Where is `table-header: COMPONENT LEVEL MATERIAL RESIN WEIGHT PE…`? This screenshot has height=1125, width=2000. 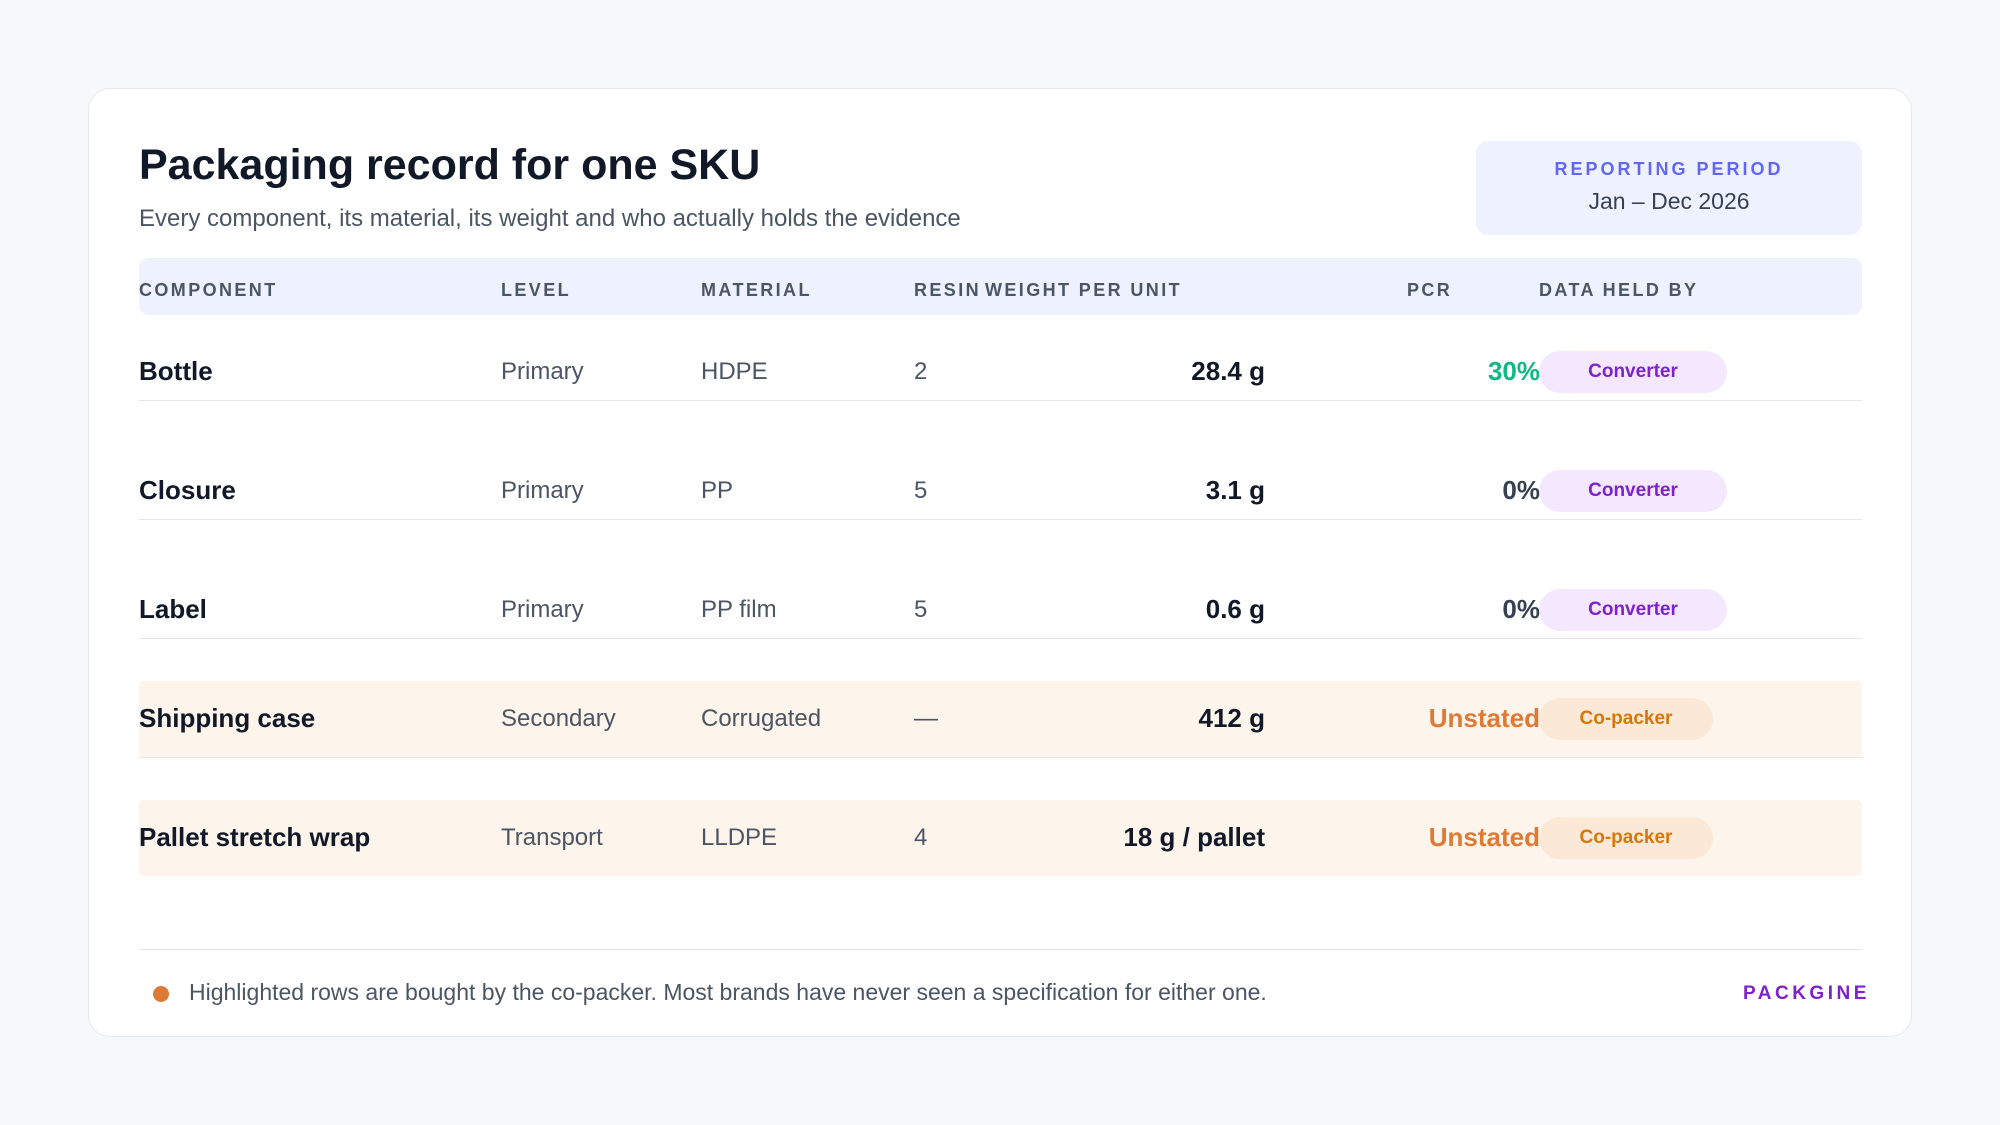 table-header: COMPONENT LEVEL MATERIAL RESIN WEIGHT PE… is located at coordinates (1000, 286).